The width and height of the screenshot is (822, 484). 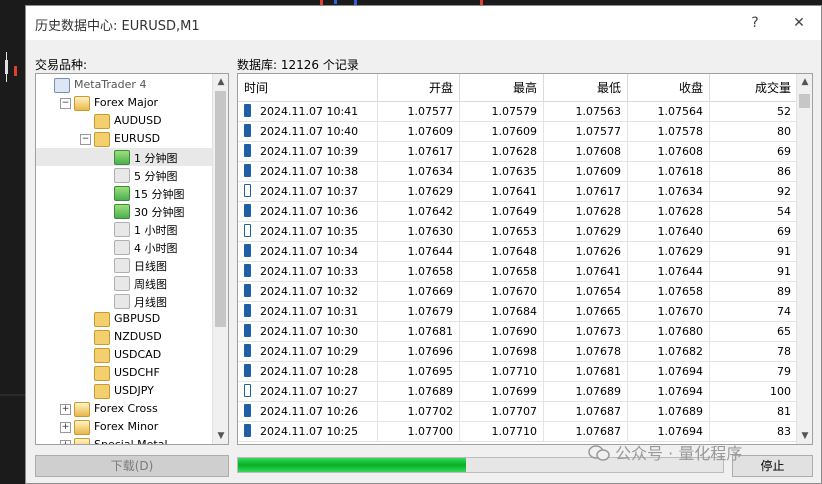 What do you see at coordinates (308, 88) in the screenshot?
I see `column-header: 时间` at bounding box center [308, 88].